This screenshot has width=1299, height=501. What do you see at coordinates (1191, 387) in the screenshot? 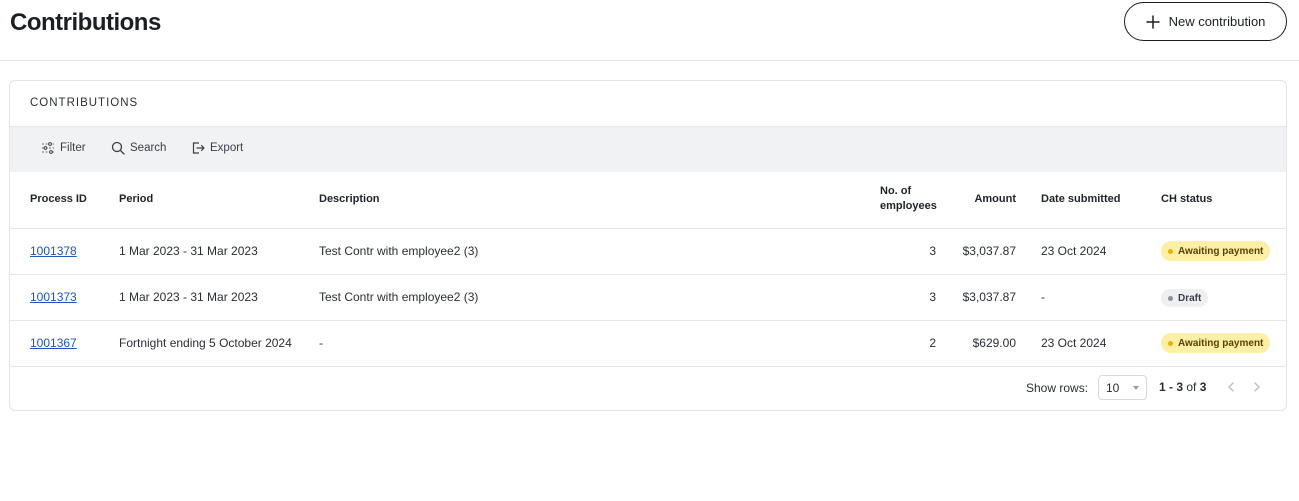
I see `range-of: of` at bounding box center [1191, 387].